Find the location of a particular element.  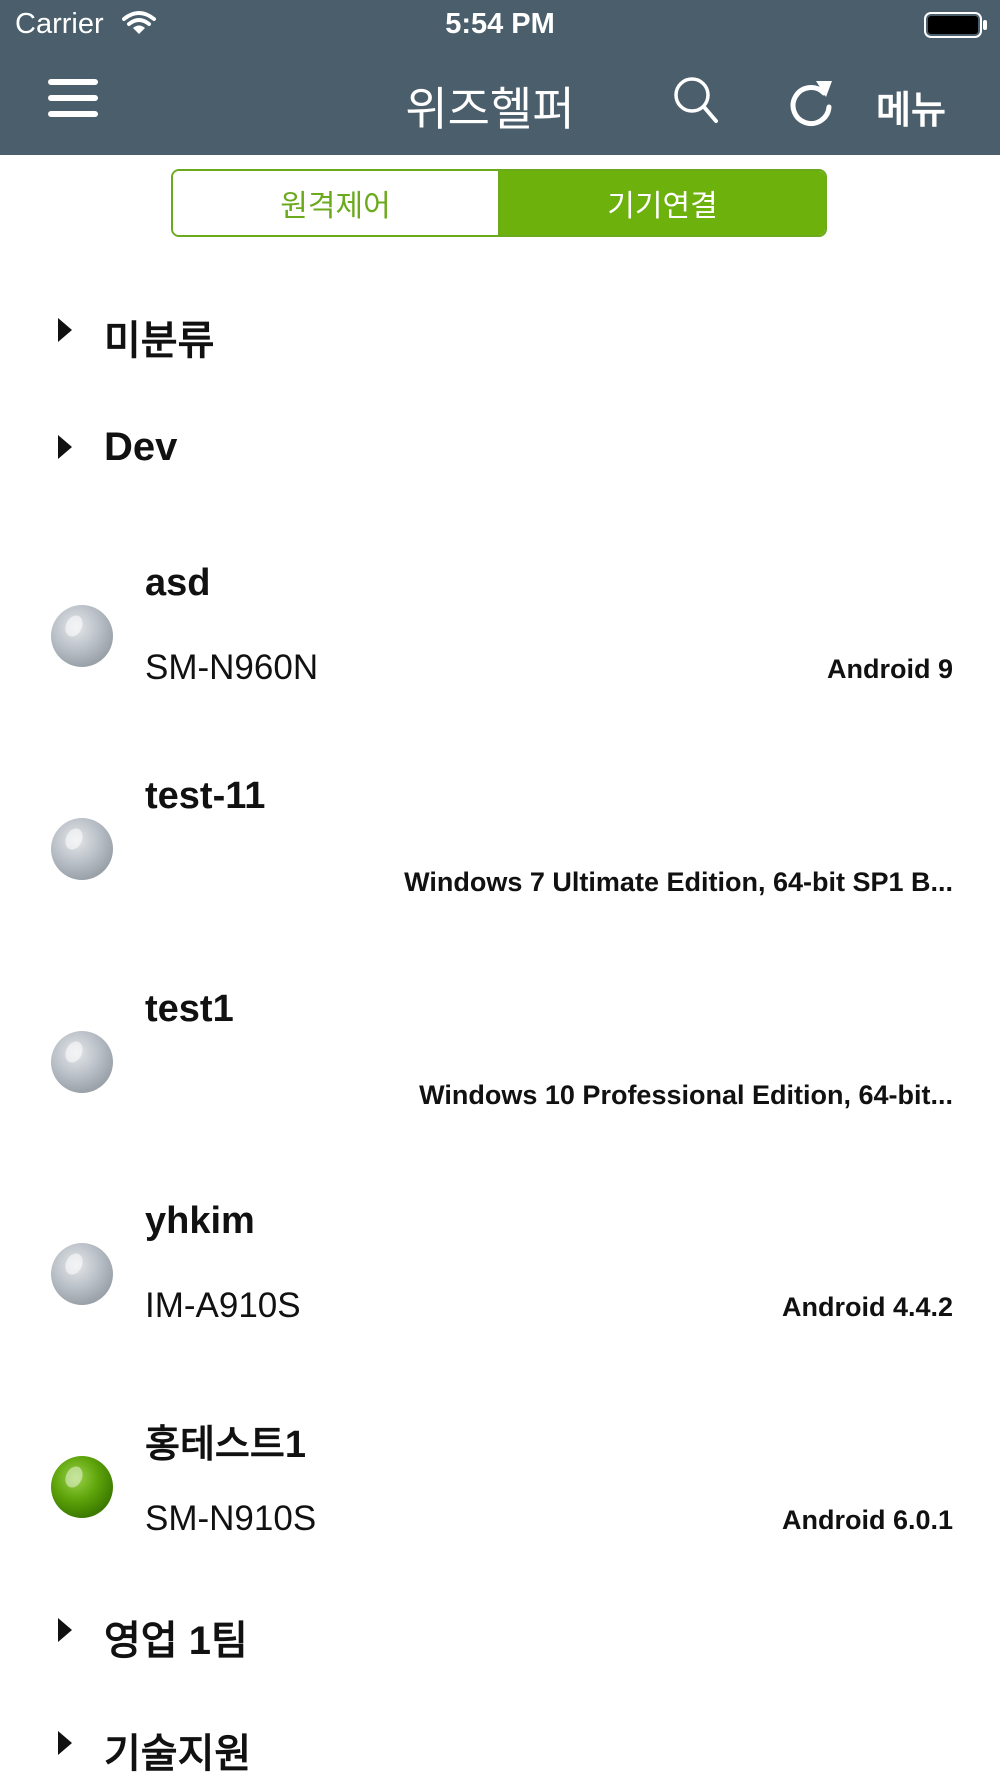

status-bar: Carrier 5:54 PM is located at coordinates (500, 25).